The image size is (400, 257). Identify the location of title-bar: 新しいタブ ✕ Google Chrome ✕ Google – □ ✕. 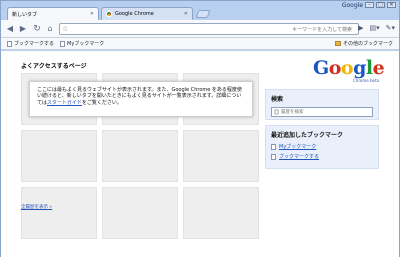
(200, 10).